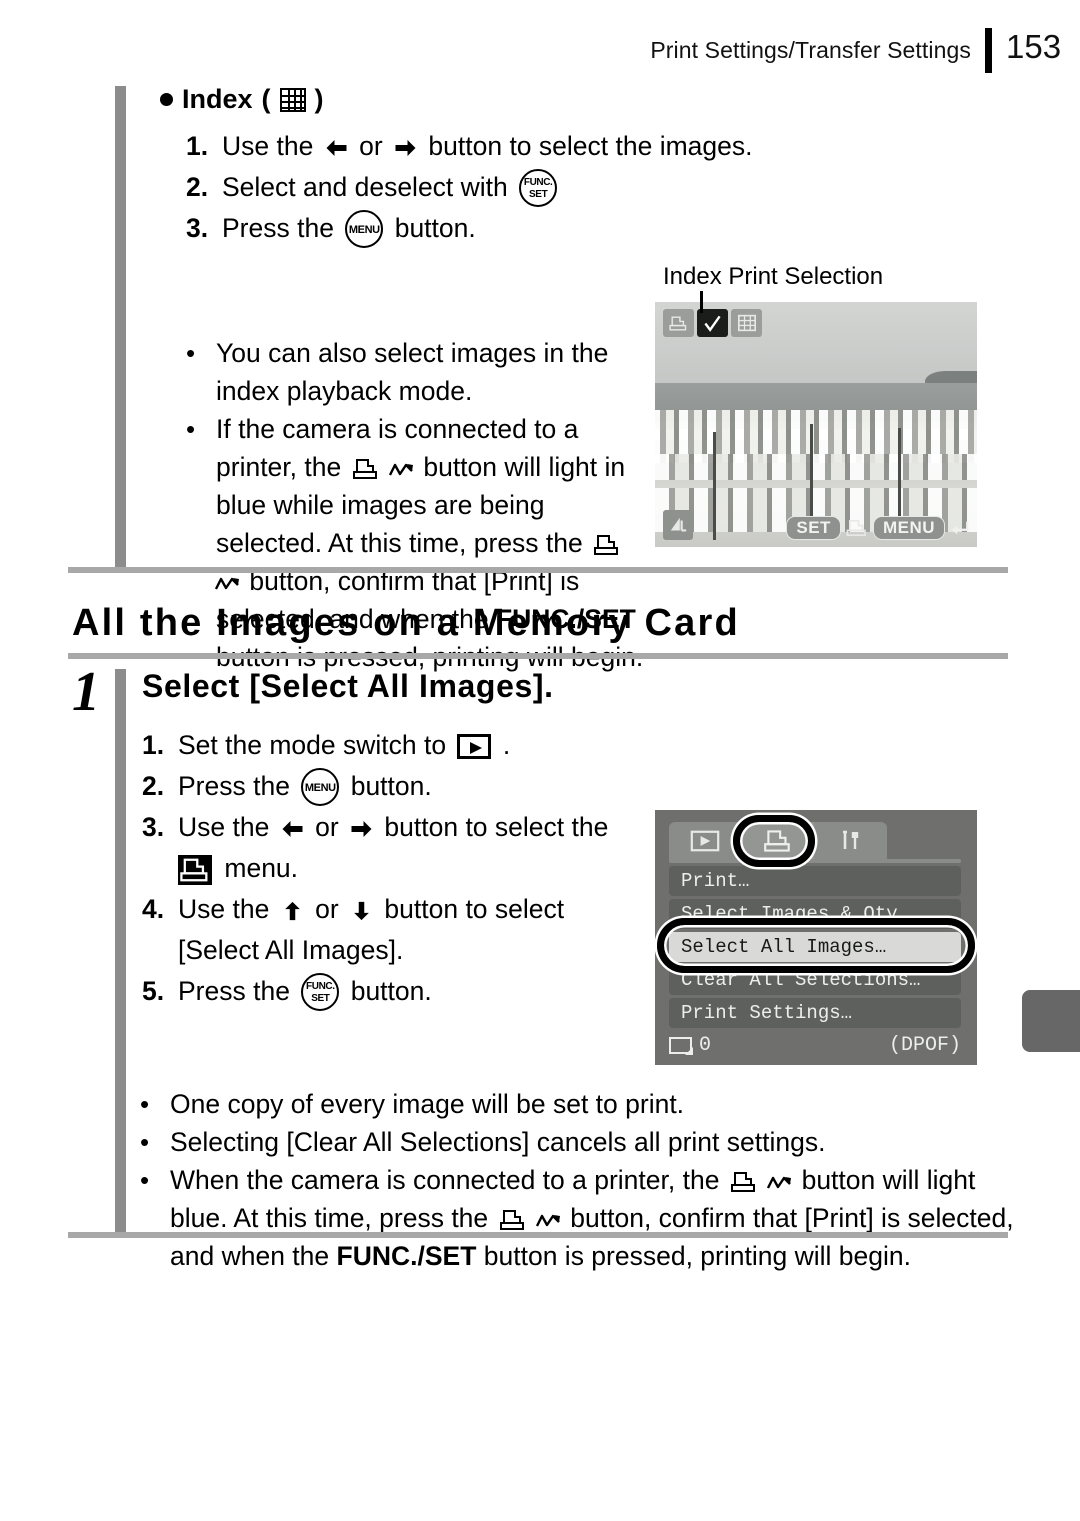 Image resolution: width=1080 pixels, height=1521 pixels. What do you see at coordinates (960, 528) in the screenshot?
I see `return-arrow-icon` at bounding box center [960, 528].